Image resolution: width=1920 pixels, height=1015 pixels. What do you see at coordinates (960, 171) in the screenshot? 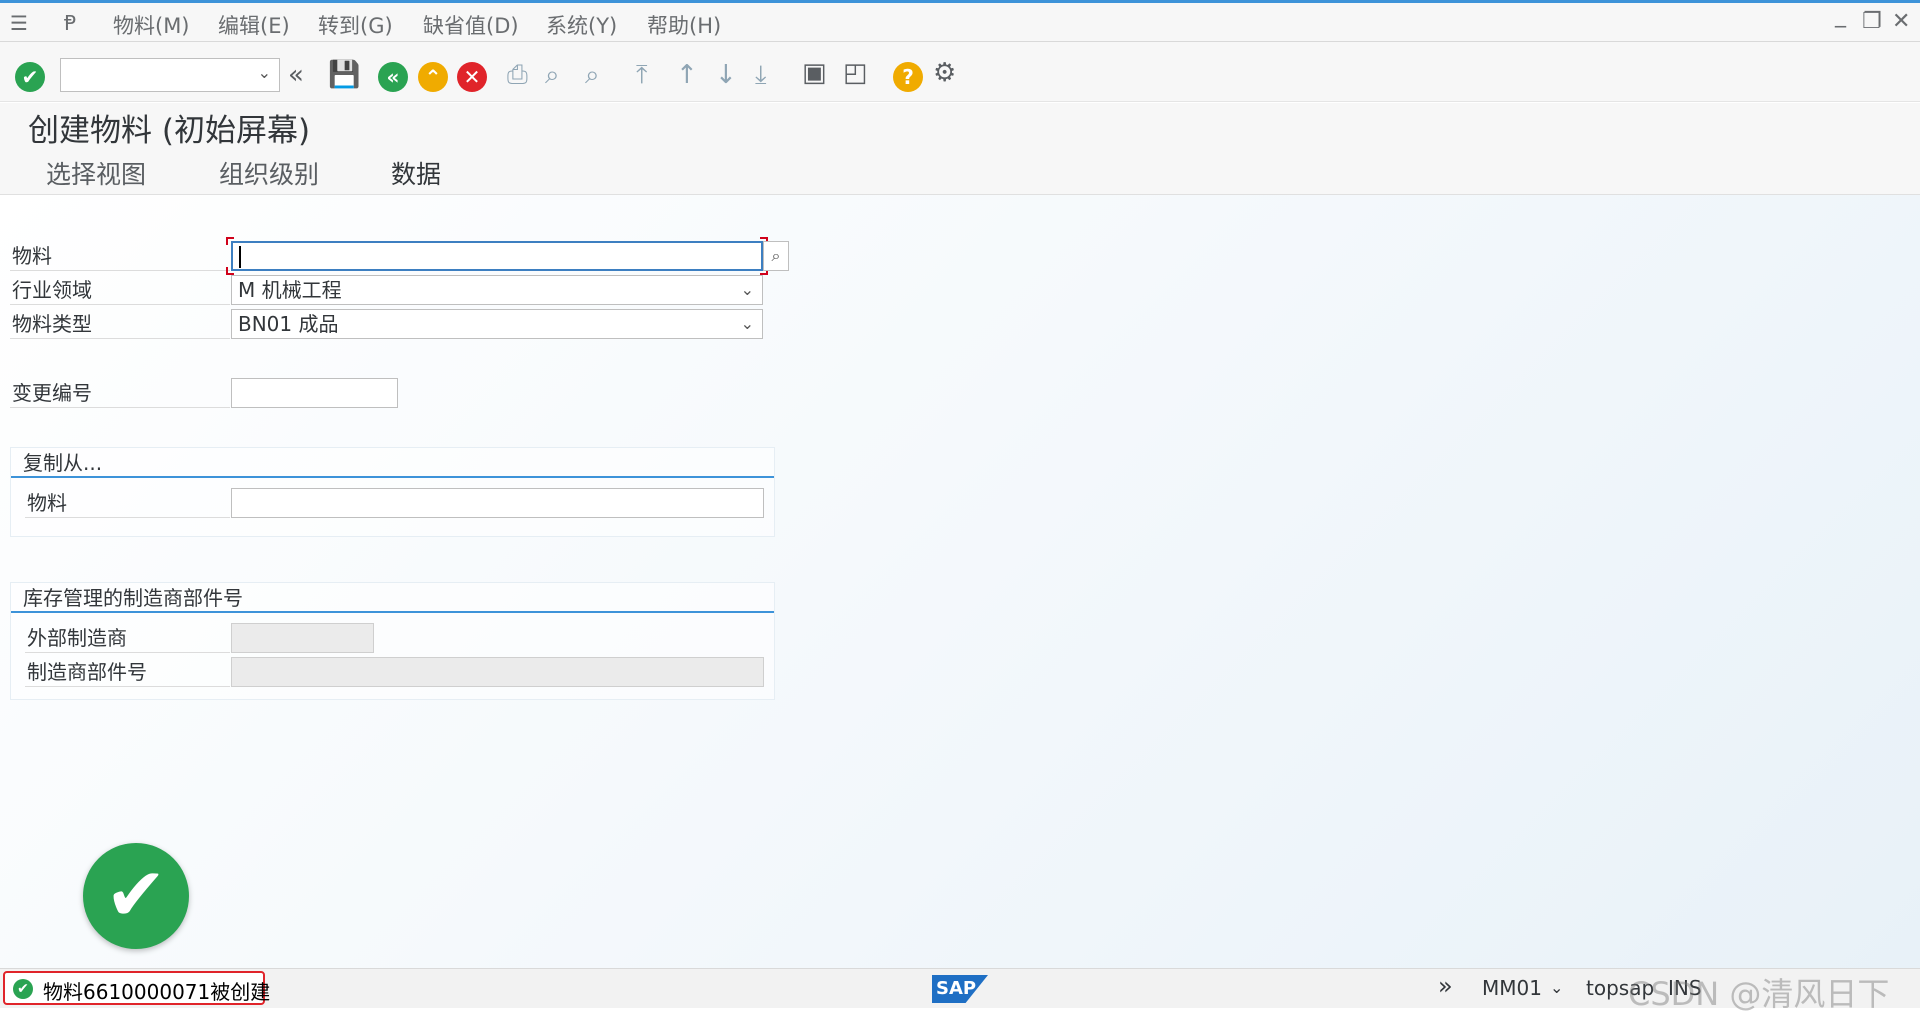
I see `application-toolbar: 选择视图 组织级别 数据` at bounding box center [960, 171].